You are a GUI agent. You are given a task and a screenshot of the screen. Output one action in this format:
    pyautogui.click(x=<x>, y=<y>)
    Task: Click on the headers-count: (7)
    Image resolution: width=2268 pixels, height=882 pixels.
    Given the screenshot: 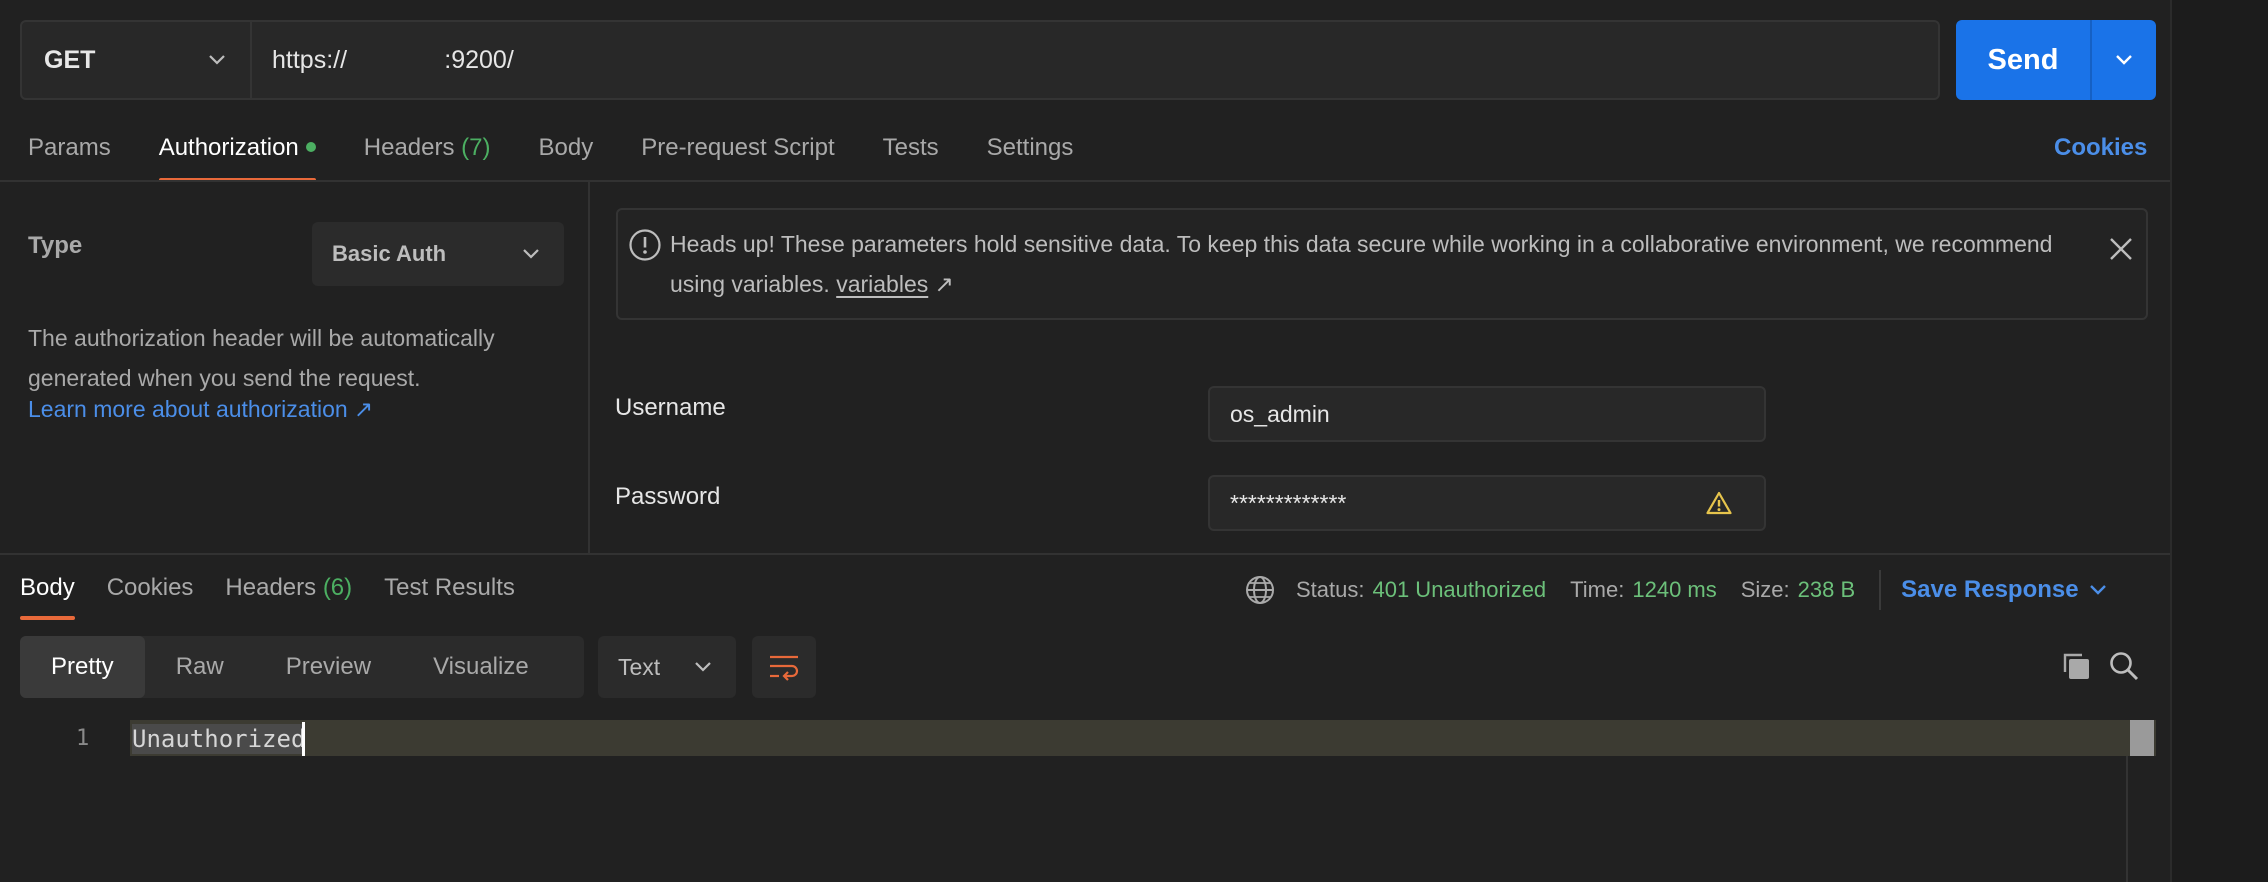 What is the action you would take?
    pyautogui.click(x=476, y=147)
    